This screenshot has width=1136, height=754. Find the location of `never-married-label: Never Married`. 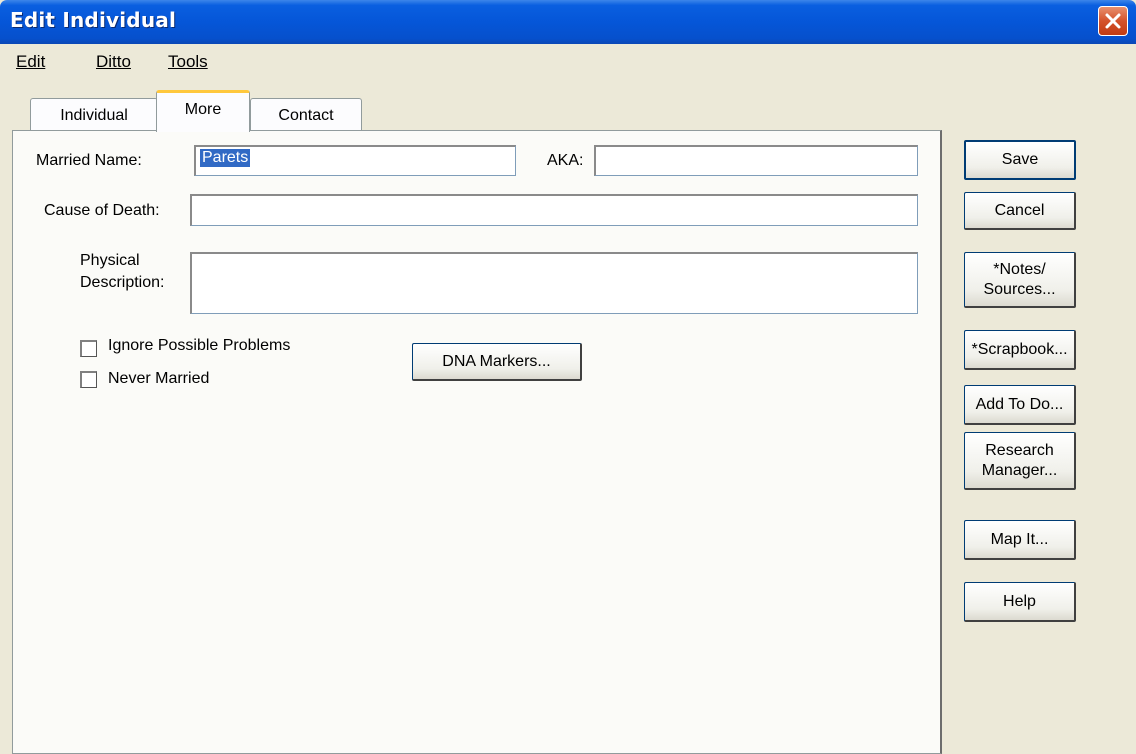

never-married-label: Never Married is located at coordinates (158, 379).